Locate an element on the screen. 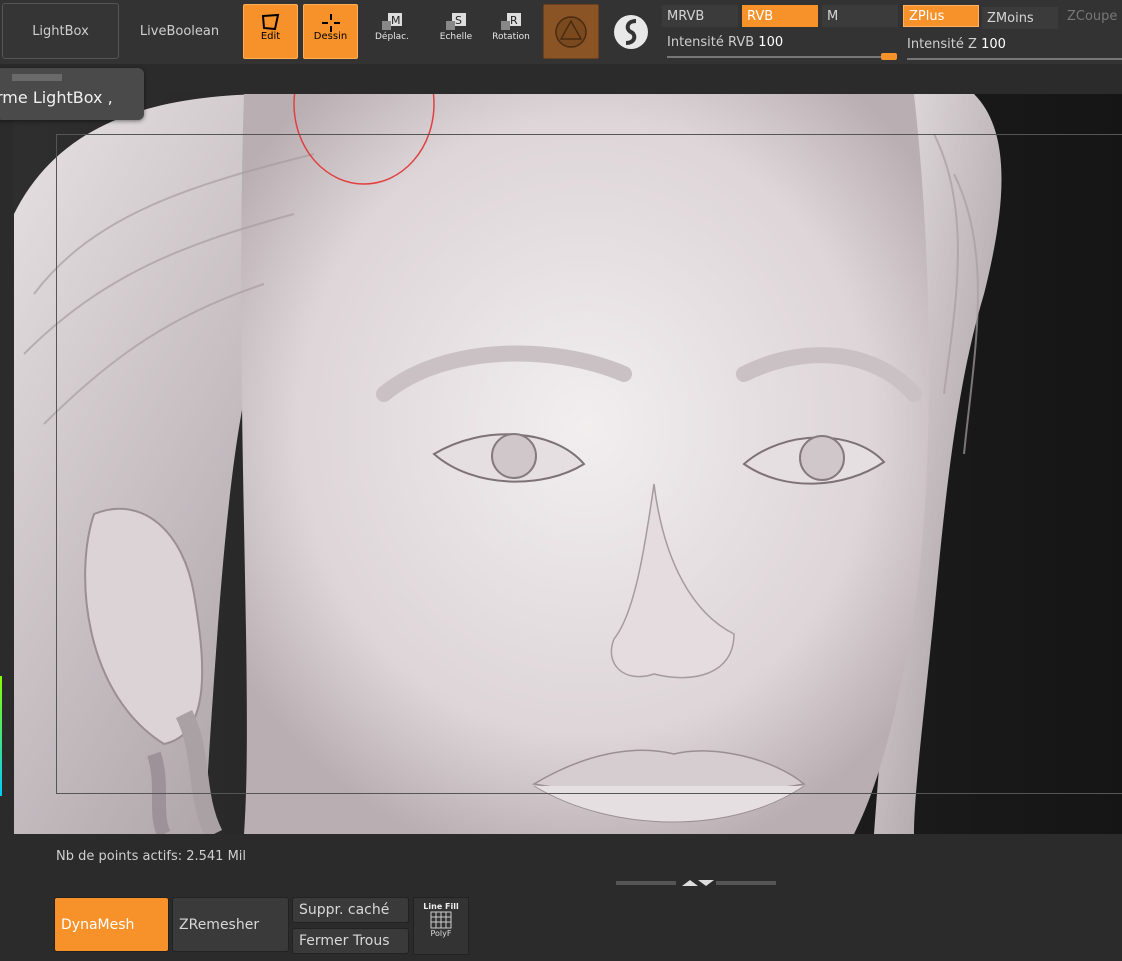 Image resolution: width=1122 pixels, height=961 pixels. rvb-intensity-knob is located at coordinates (889, 56).